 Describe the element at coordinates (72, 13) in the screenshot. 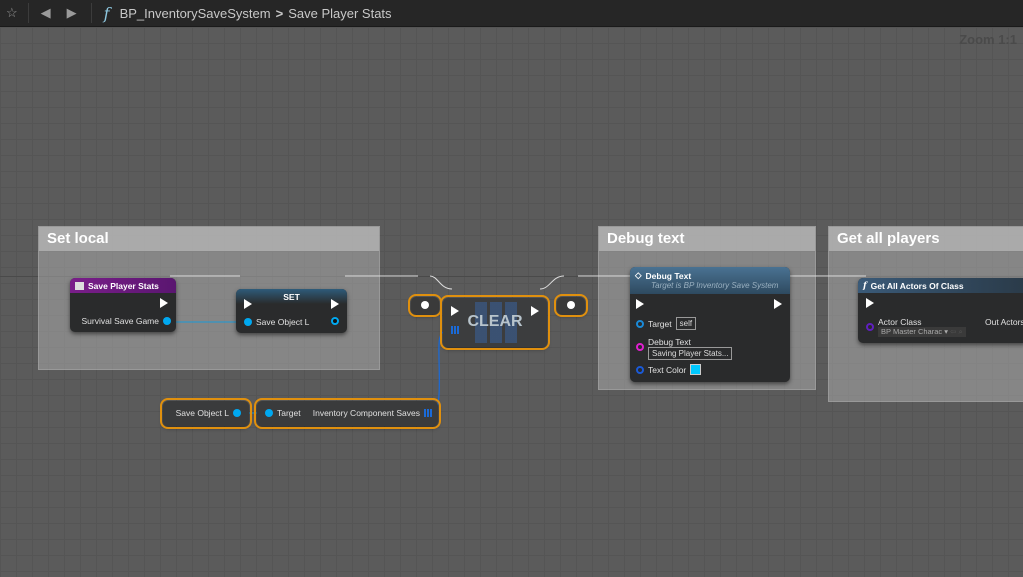

I see `forward-arrow-icon: ▶` at that location.